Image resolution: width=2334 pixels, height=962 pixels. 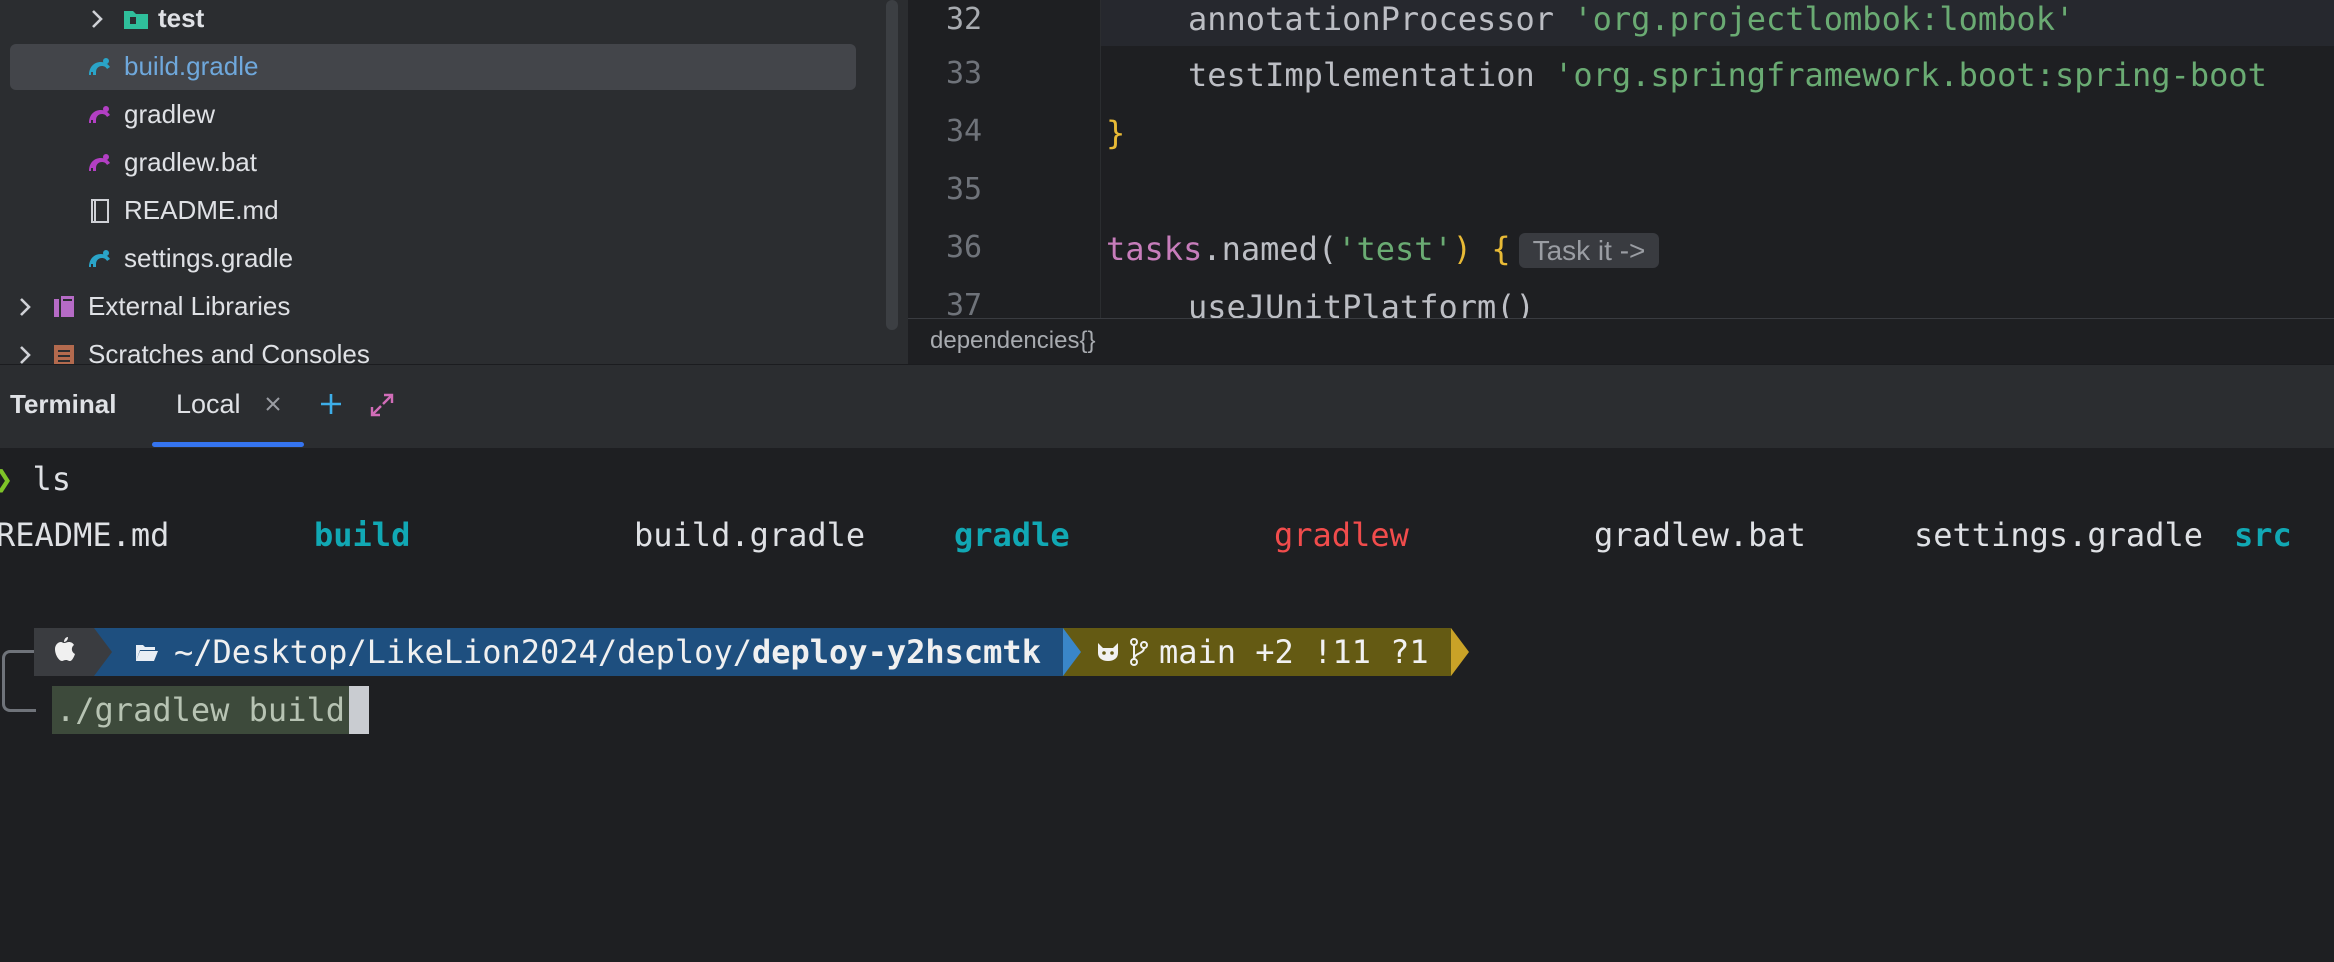 I want to click on code-line-34: }, so click(x=1116, y=133).